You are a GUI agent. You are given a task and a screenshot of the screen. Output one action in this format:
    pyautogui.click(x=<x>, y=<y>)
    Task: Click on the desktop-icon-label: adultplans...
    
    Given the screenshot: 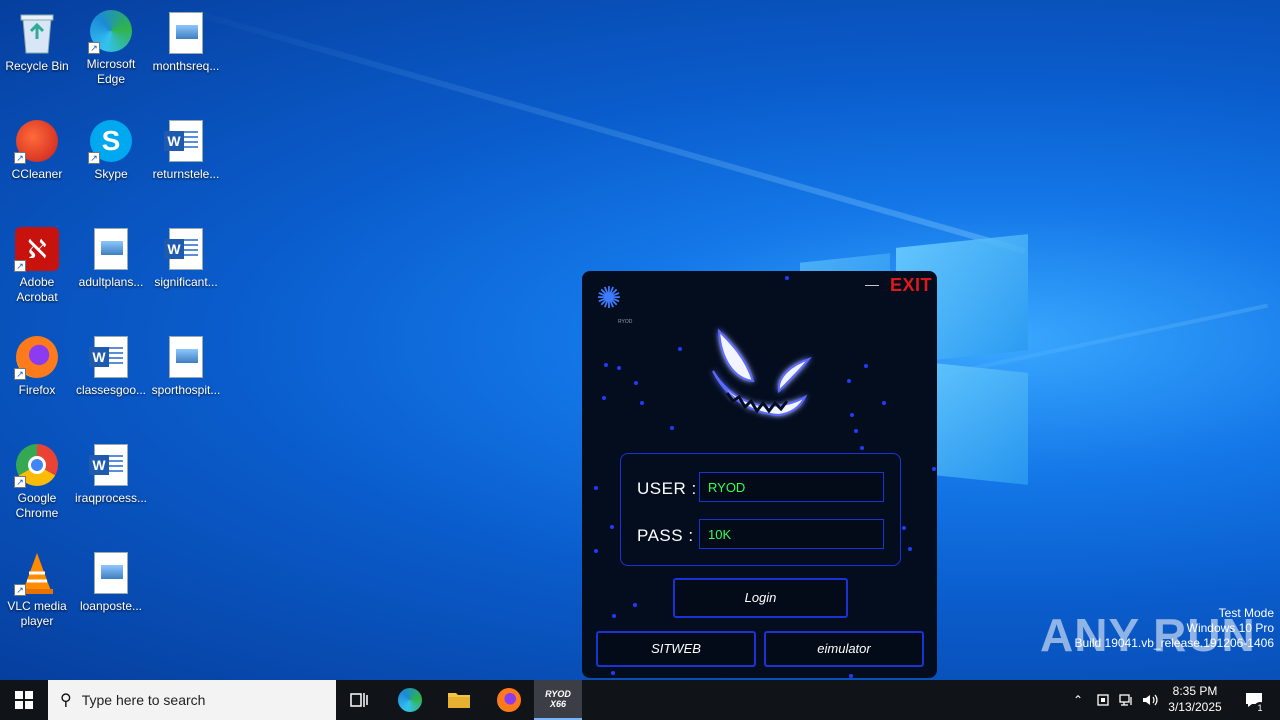 What is the action you would take?
    pyautogui.click(x=111, y=282)
    